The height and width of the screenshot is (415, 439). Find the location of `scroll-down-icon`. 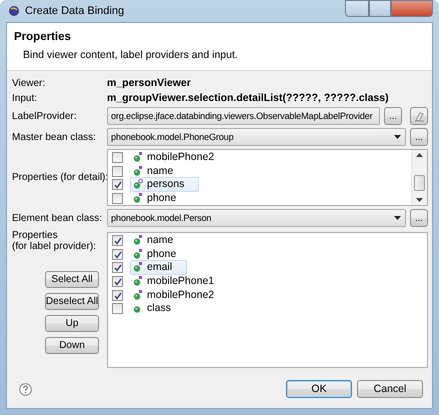

scroll-down-icon is located at coordinates (419, 200).